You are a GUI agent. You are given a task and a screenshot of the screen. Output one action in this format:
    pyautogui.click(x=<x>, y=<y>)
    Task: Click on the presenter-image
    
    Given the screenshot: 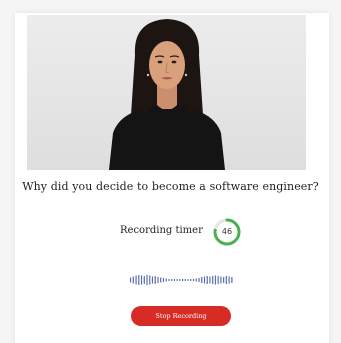 What is the action you would take?
    pyautogui.click(x=167, y=94)
    